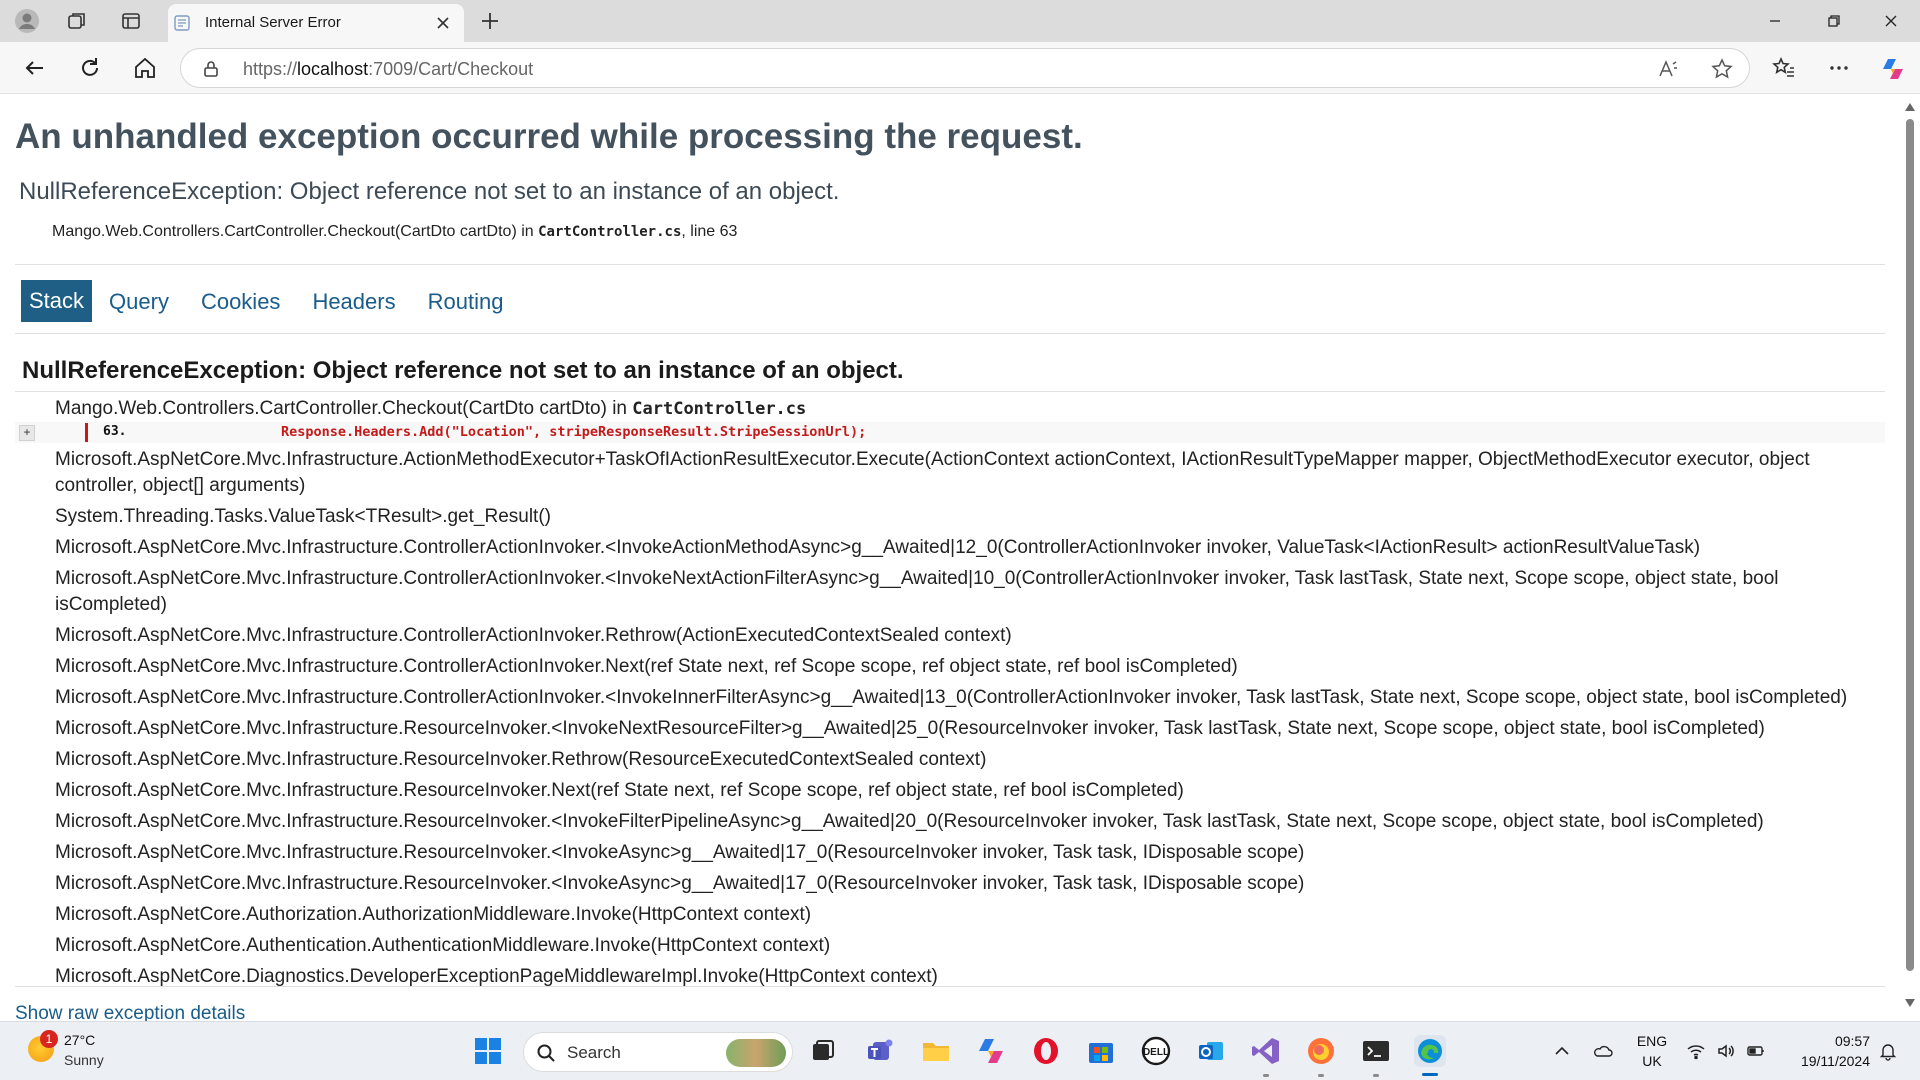 This screenshot has width=1920, height=1080. What do you see at coordinates (130, 1012) in the screenshot?
I see `show-raw-exception-link: Show raw exception details` at bounding box center [130, 1012].